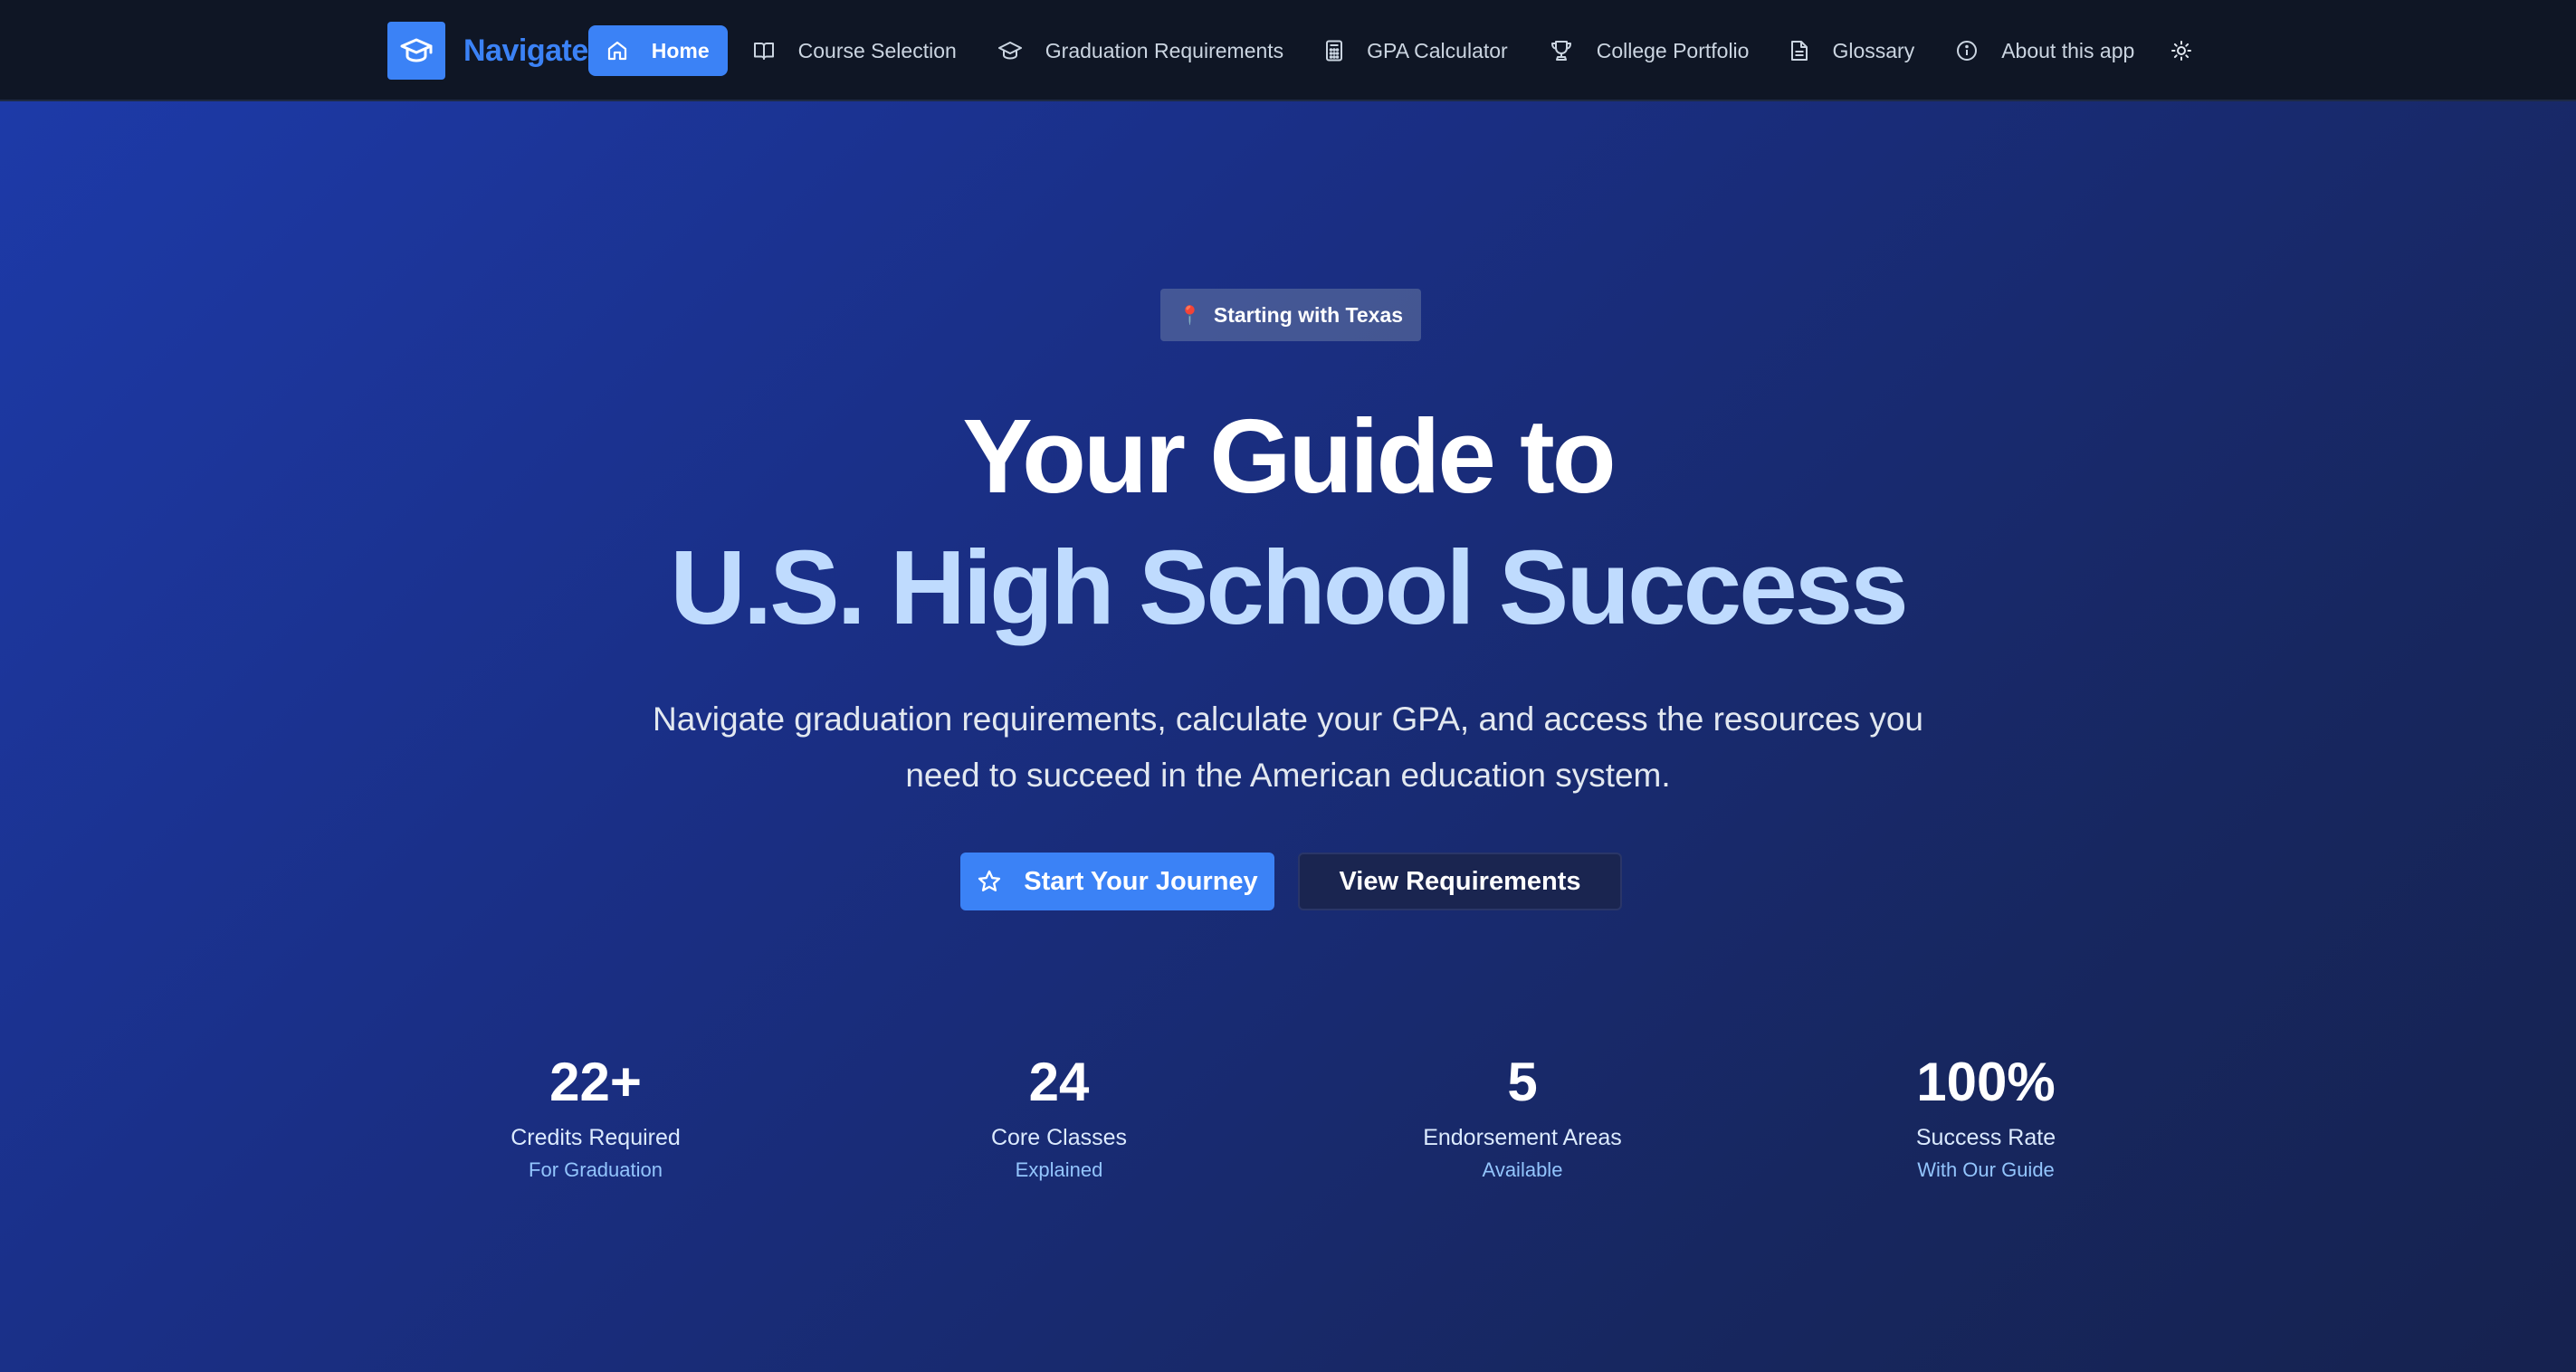  I want to click on stat-value: 24, so click(1059, 1082).